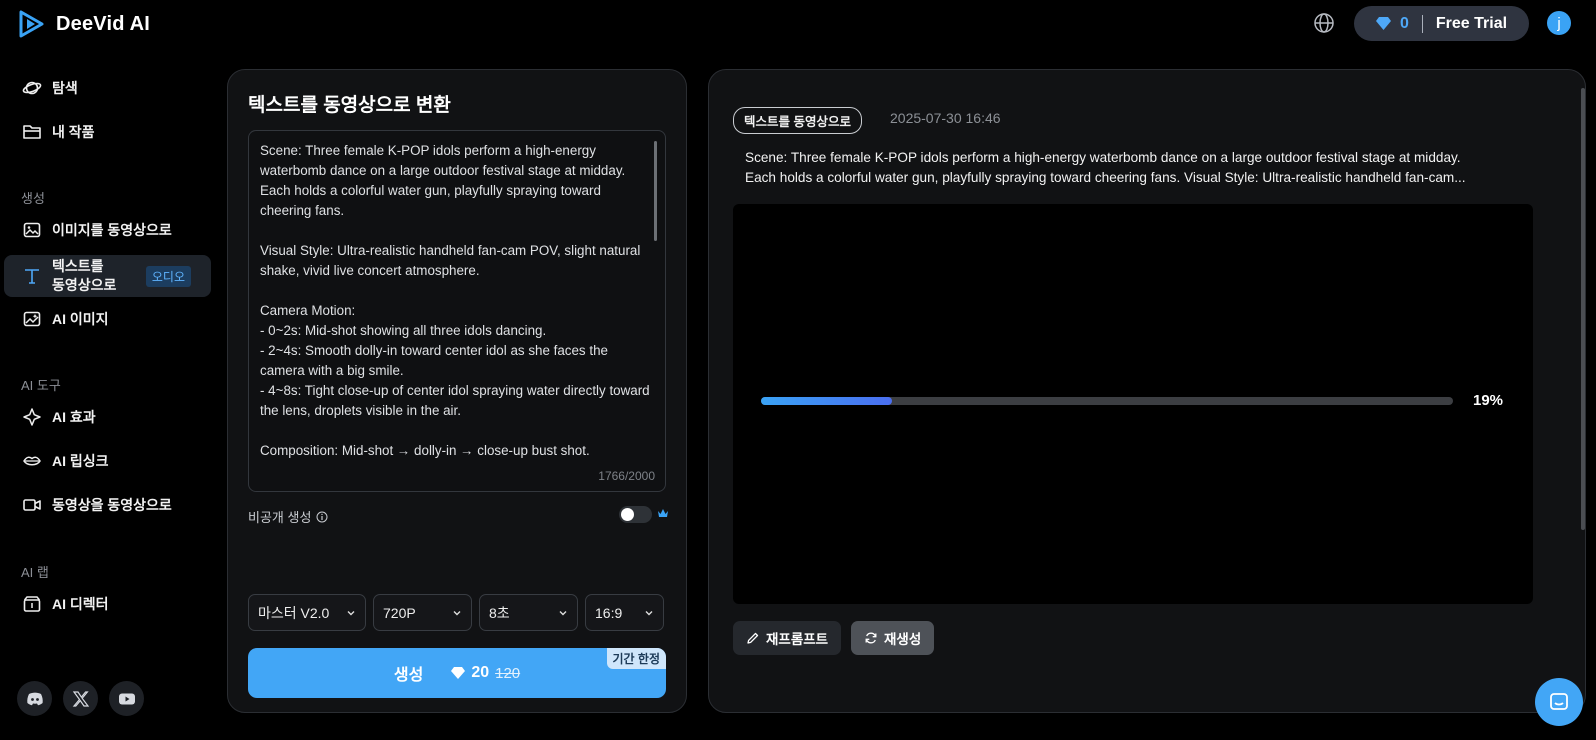  I want to click on folder-icon, so click(32, 132).